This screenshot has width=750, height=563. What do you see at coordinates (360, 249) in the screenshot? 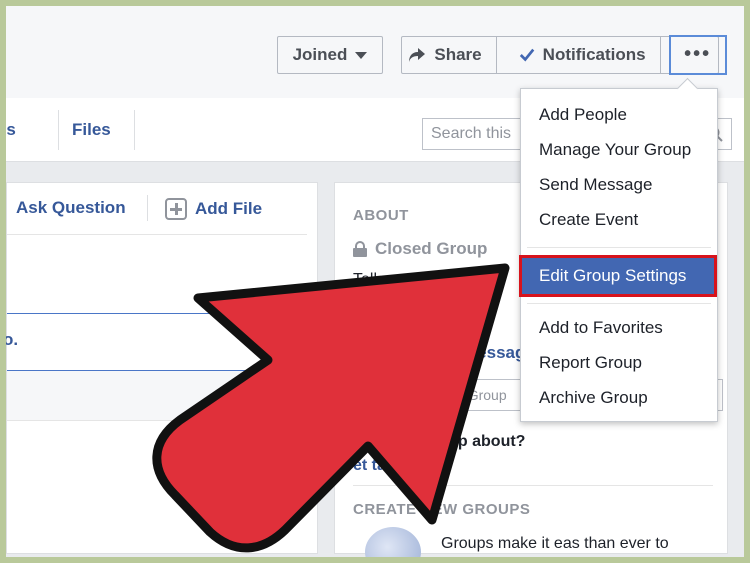
I see `lock-icon` at bounding box center [360, 249].